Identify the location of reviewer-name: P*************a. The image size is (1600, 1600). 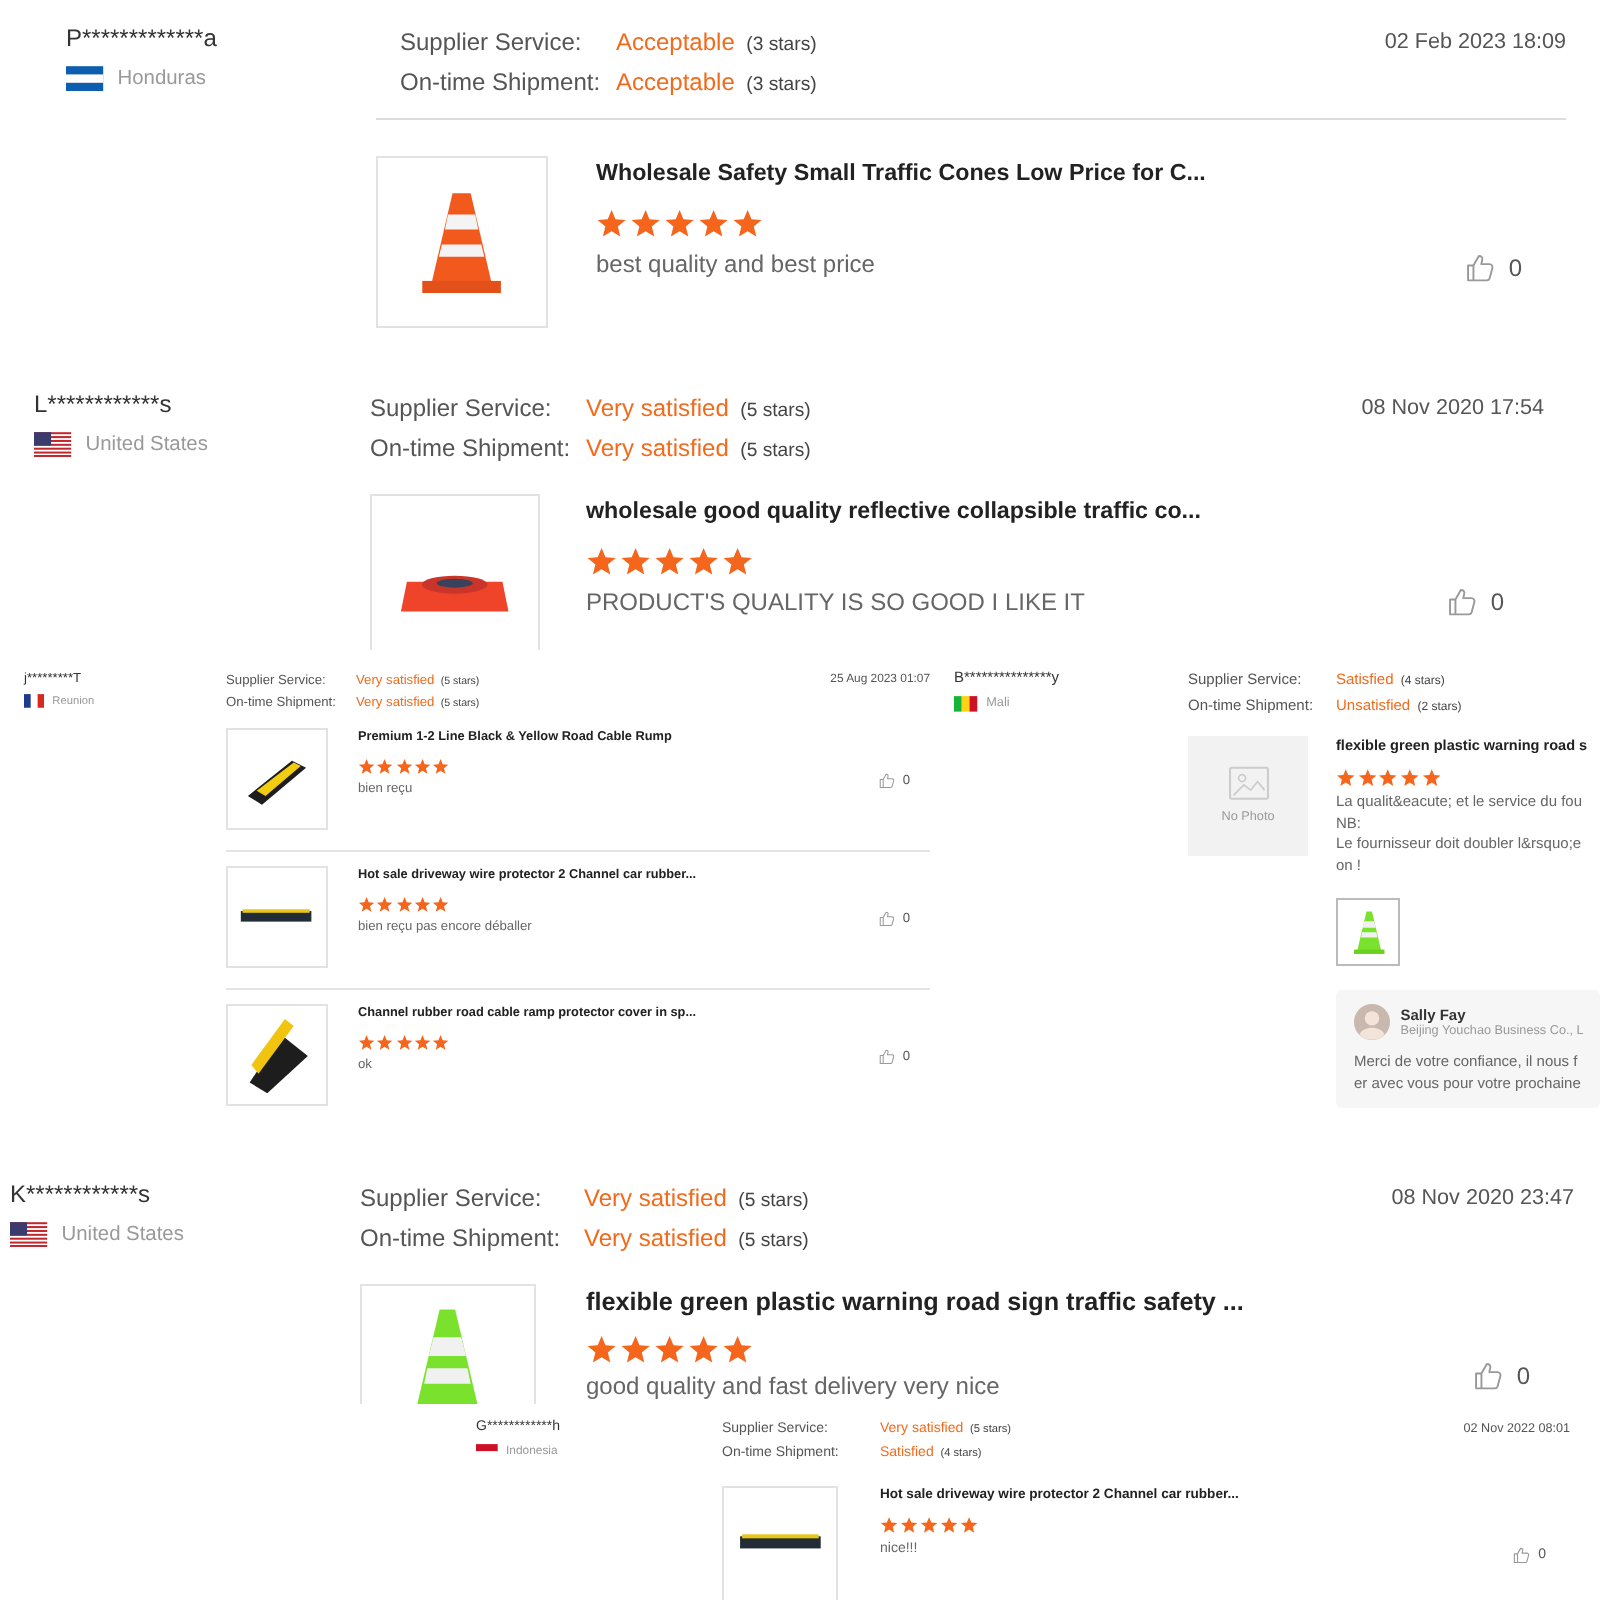
(142, 39).